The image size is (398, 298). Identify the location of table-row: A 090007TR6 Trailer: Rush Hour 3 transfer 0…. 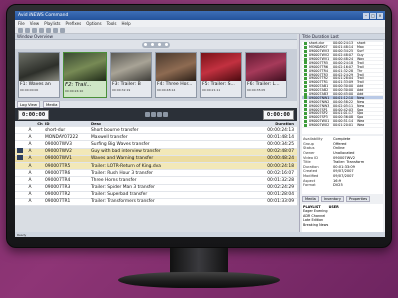
(156, 174).